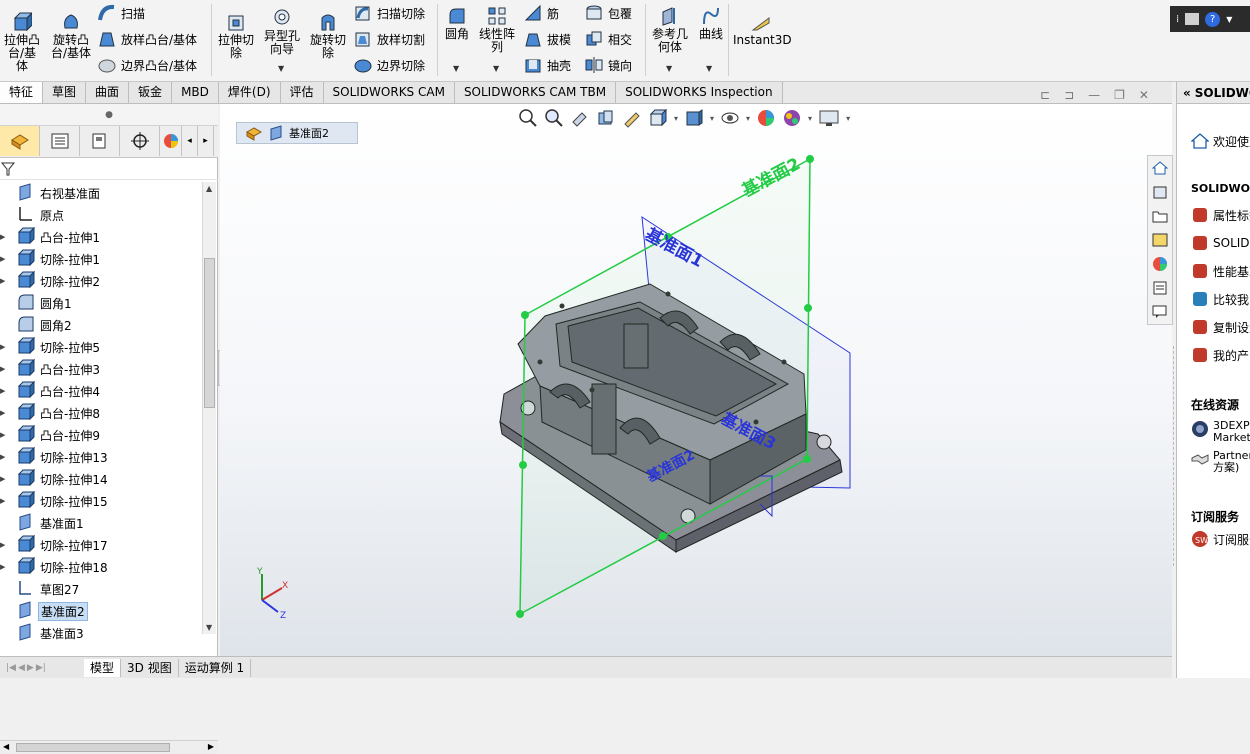 The image size is (1250, 754). What do you see at coordinates (497, 30) in the screenshot?
I see `linear-pattern-button: 线性阵列` at bounding box center [497, 30].